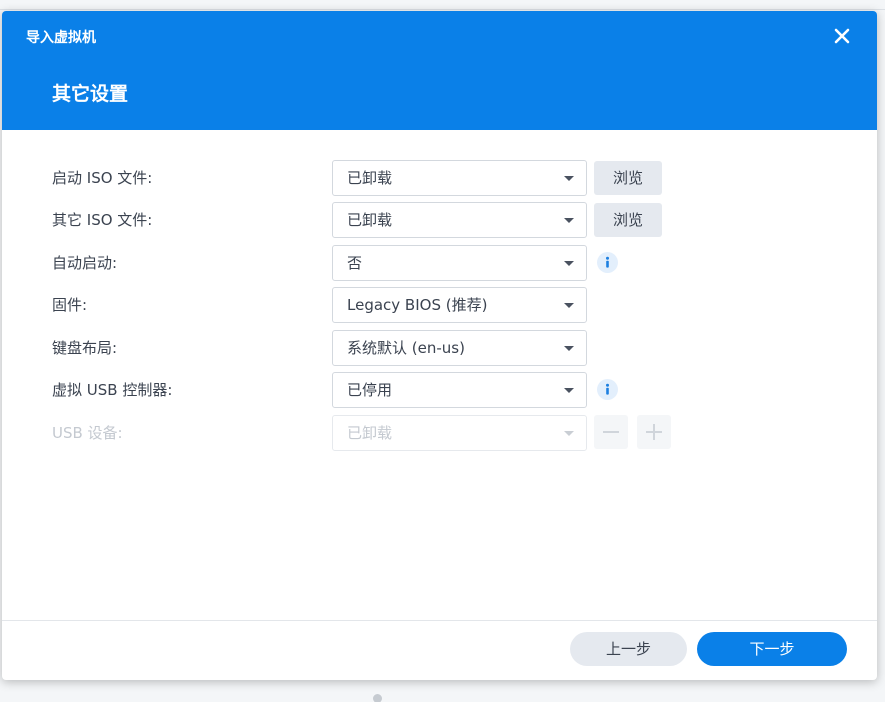  Describe the element at coordinates (628, 220) in the screenshot. I see `other-iso-browse-button: 浏览` at that location.